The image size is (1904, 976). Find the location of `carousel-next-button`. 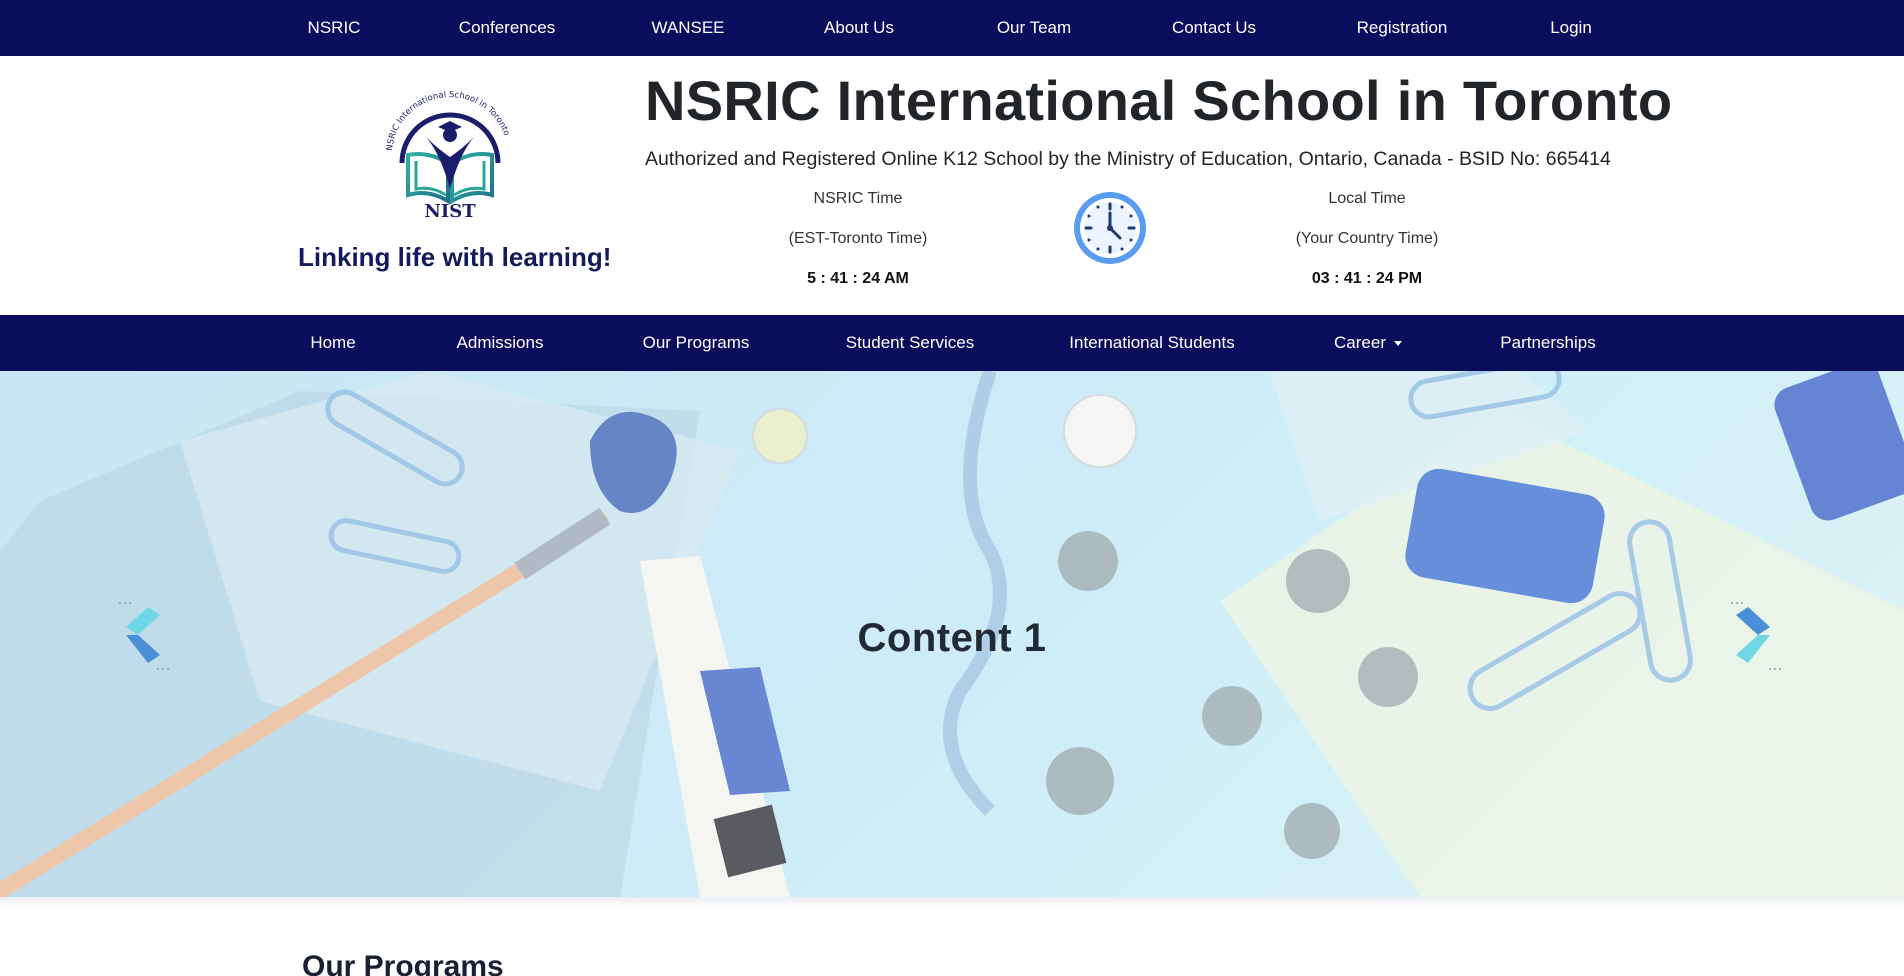

carousel-next-button is located at coordinates (1760, 636).